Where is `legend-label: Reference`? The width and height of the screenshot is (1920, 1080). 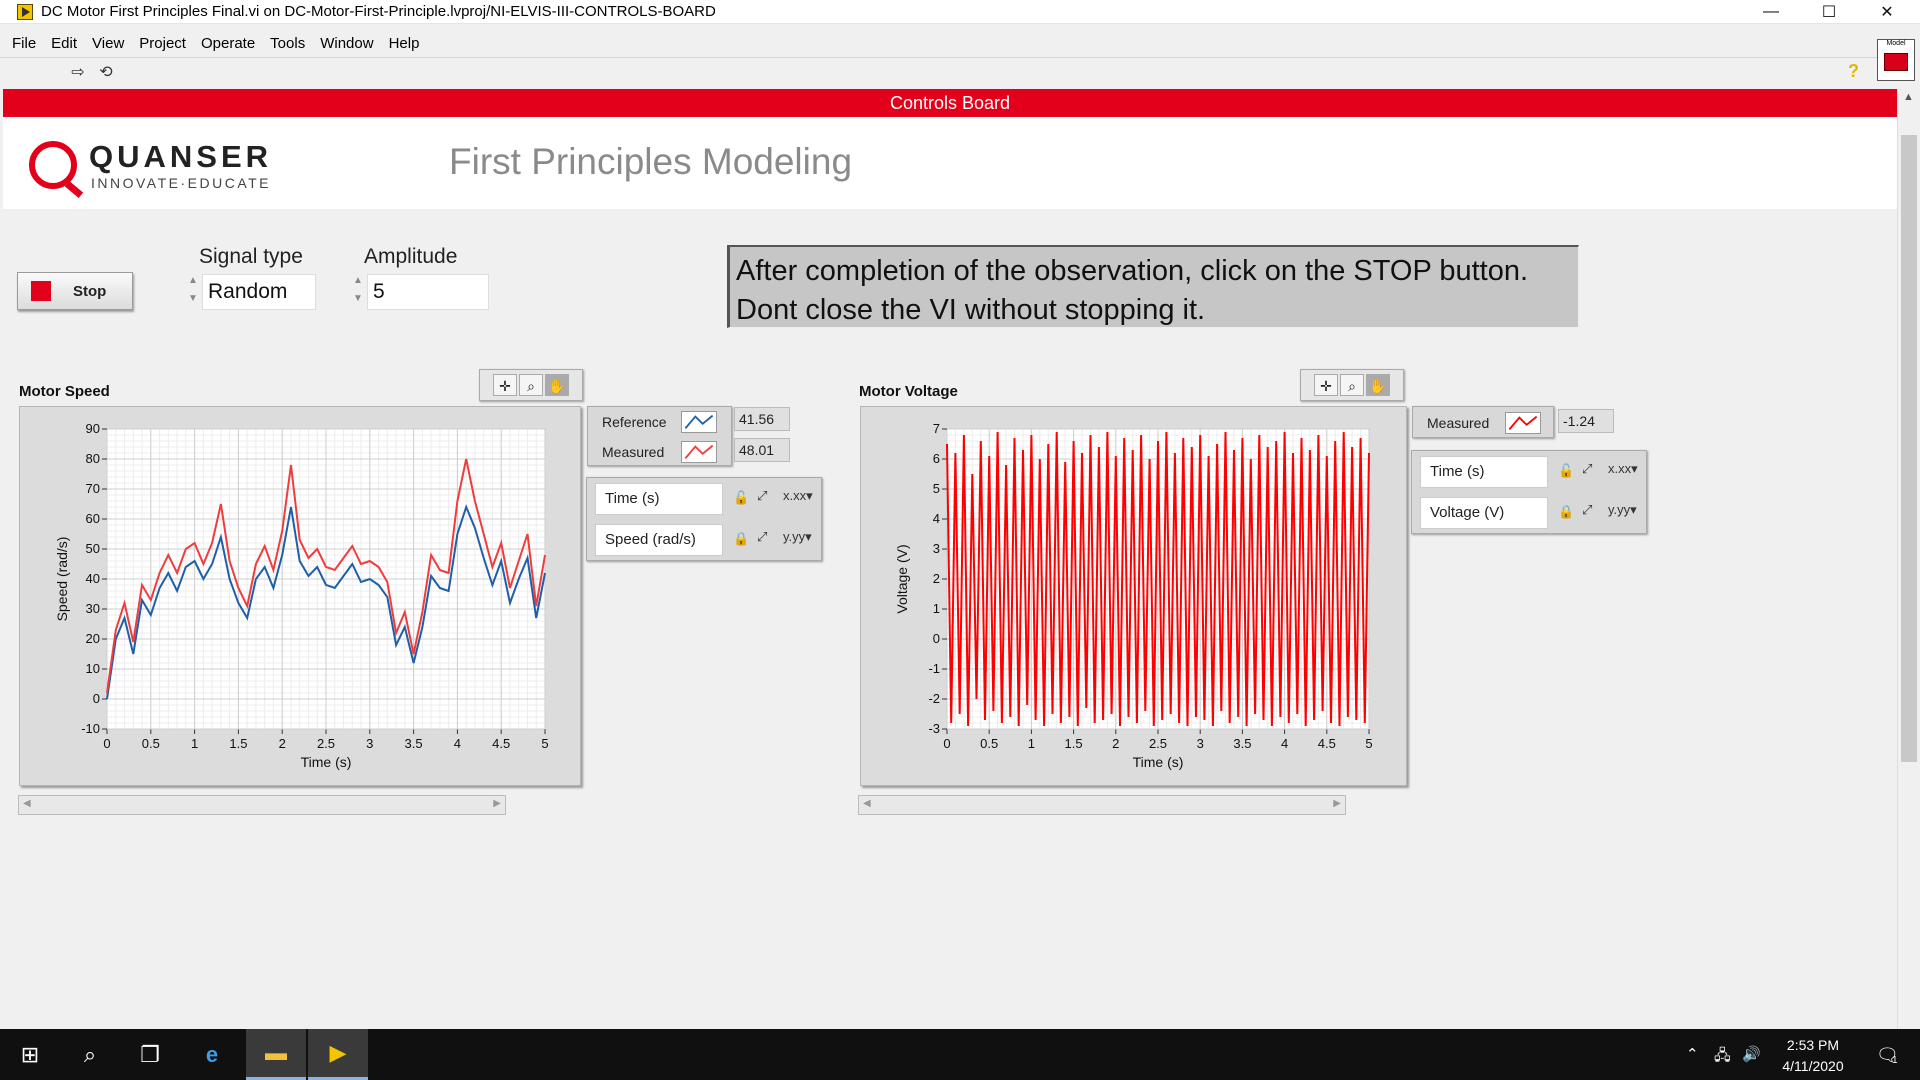 legend-label: Reference is located at coordinates (634, 422).